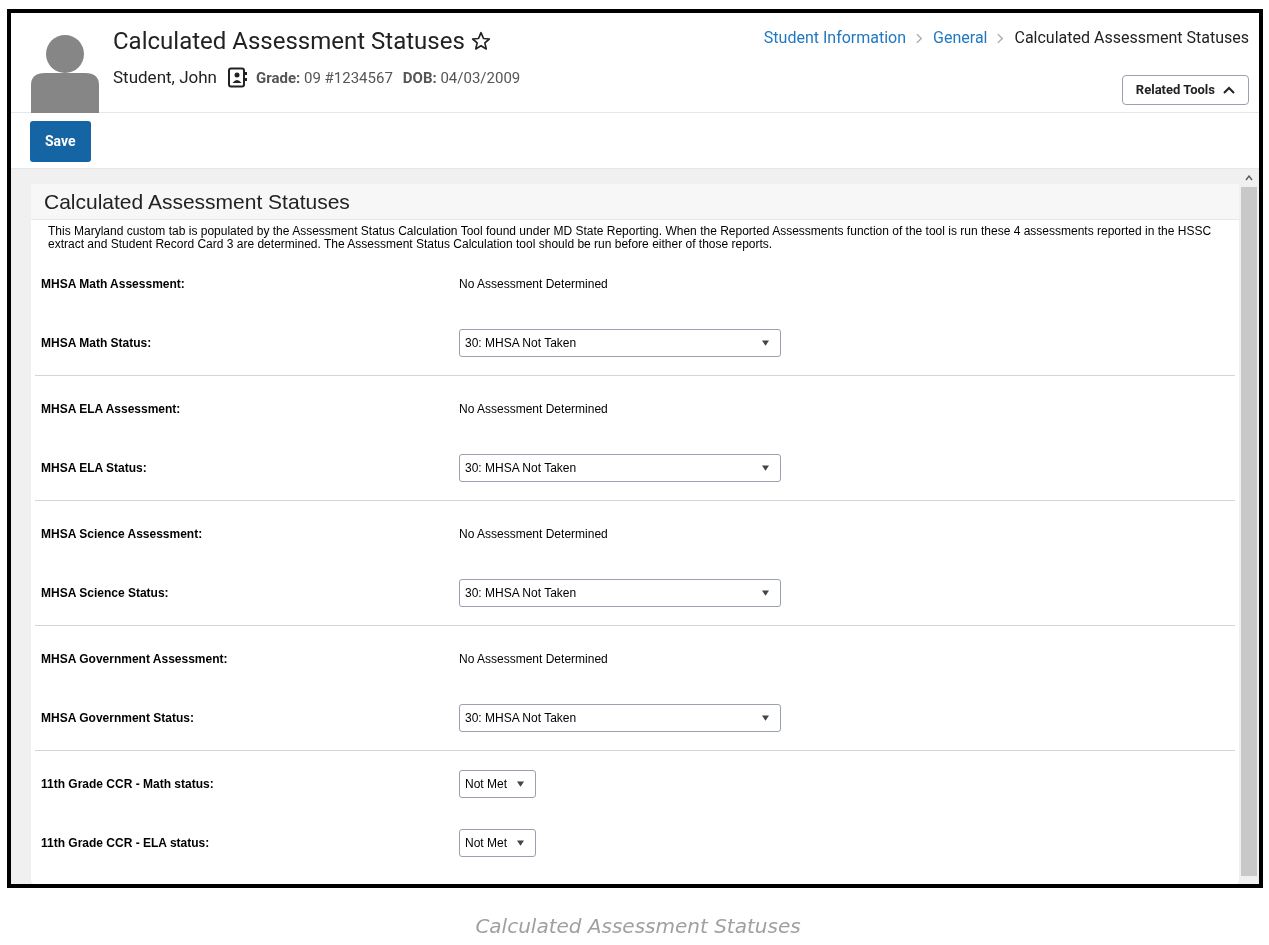 This screenshot has height=945, width=1269. Describe the element at coordinates (1249, 178) in the screenshot. I see `scroll-up-icon` at that location.